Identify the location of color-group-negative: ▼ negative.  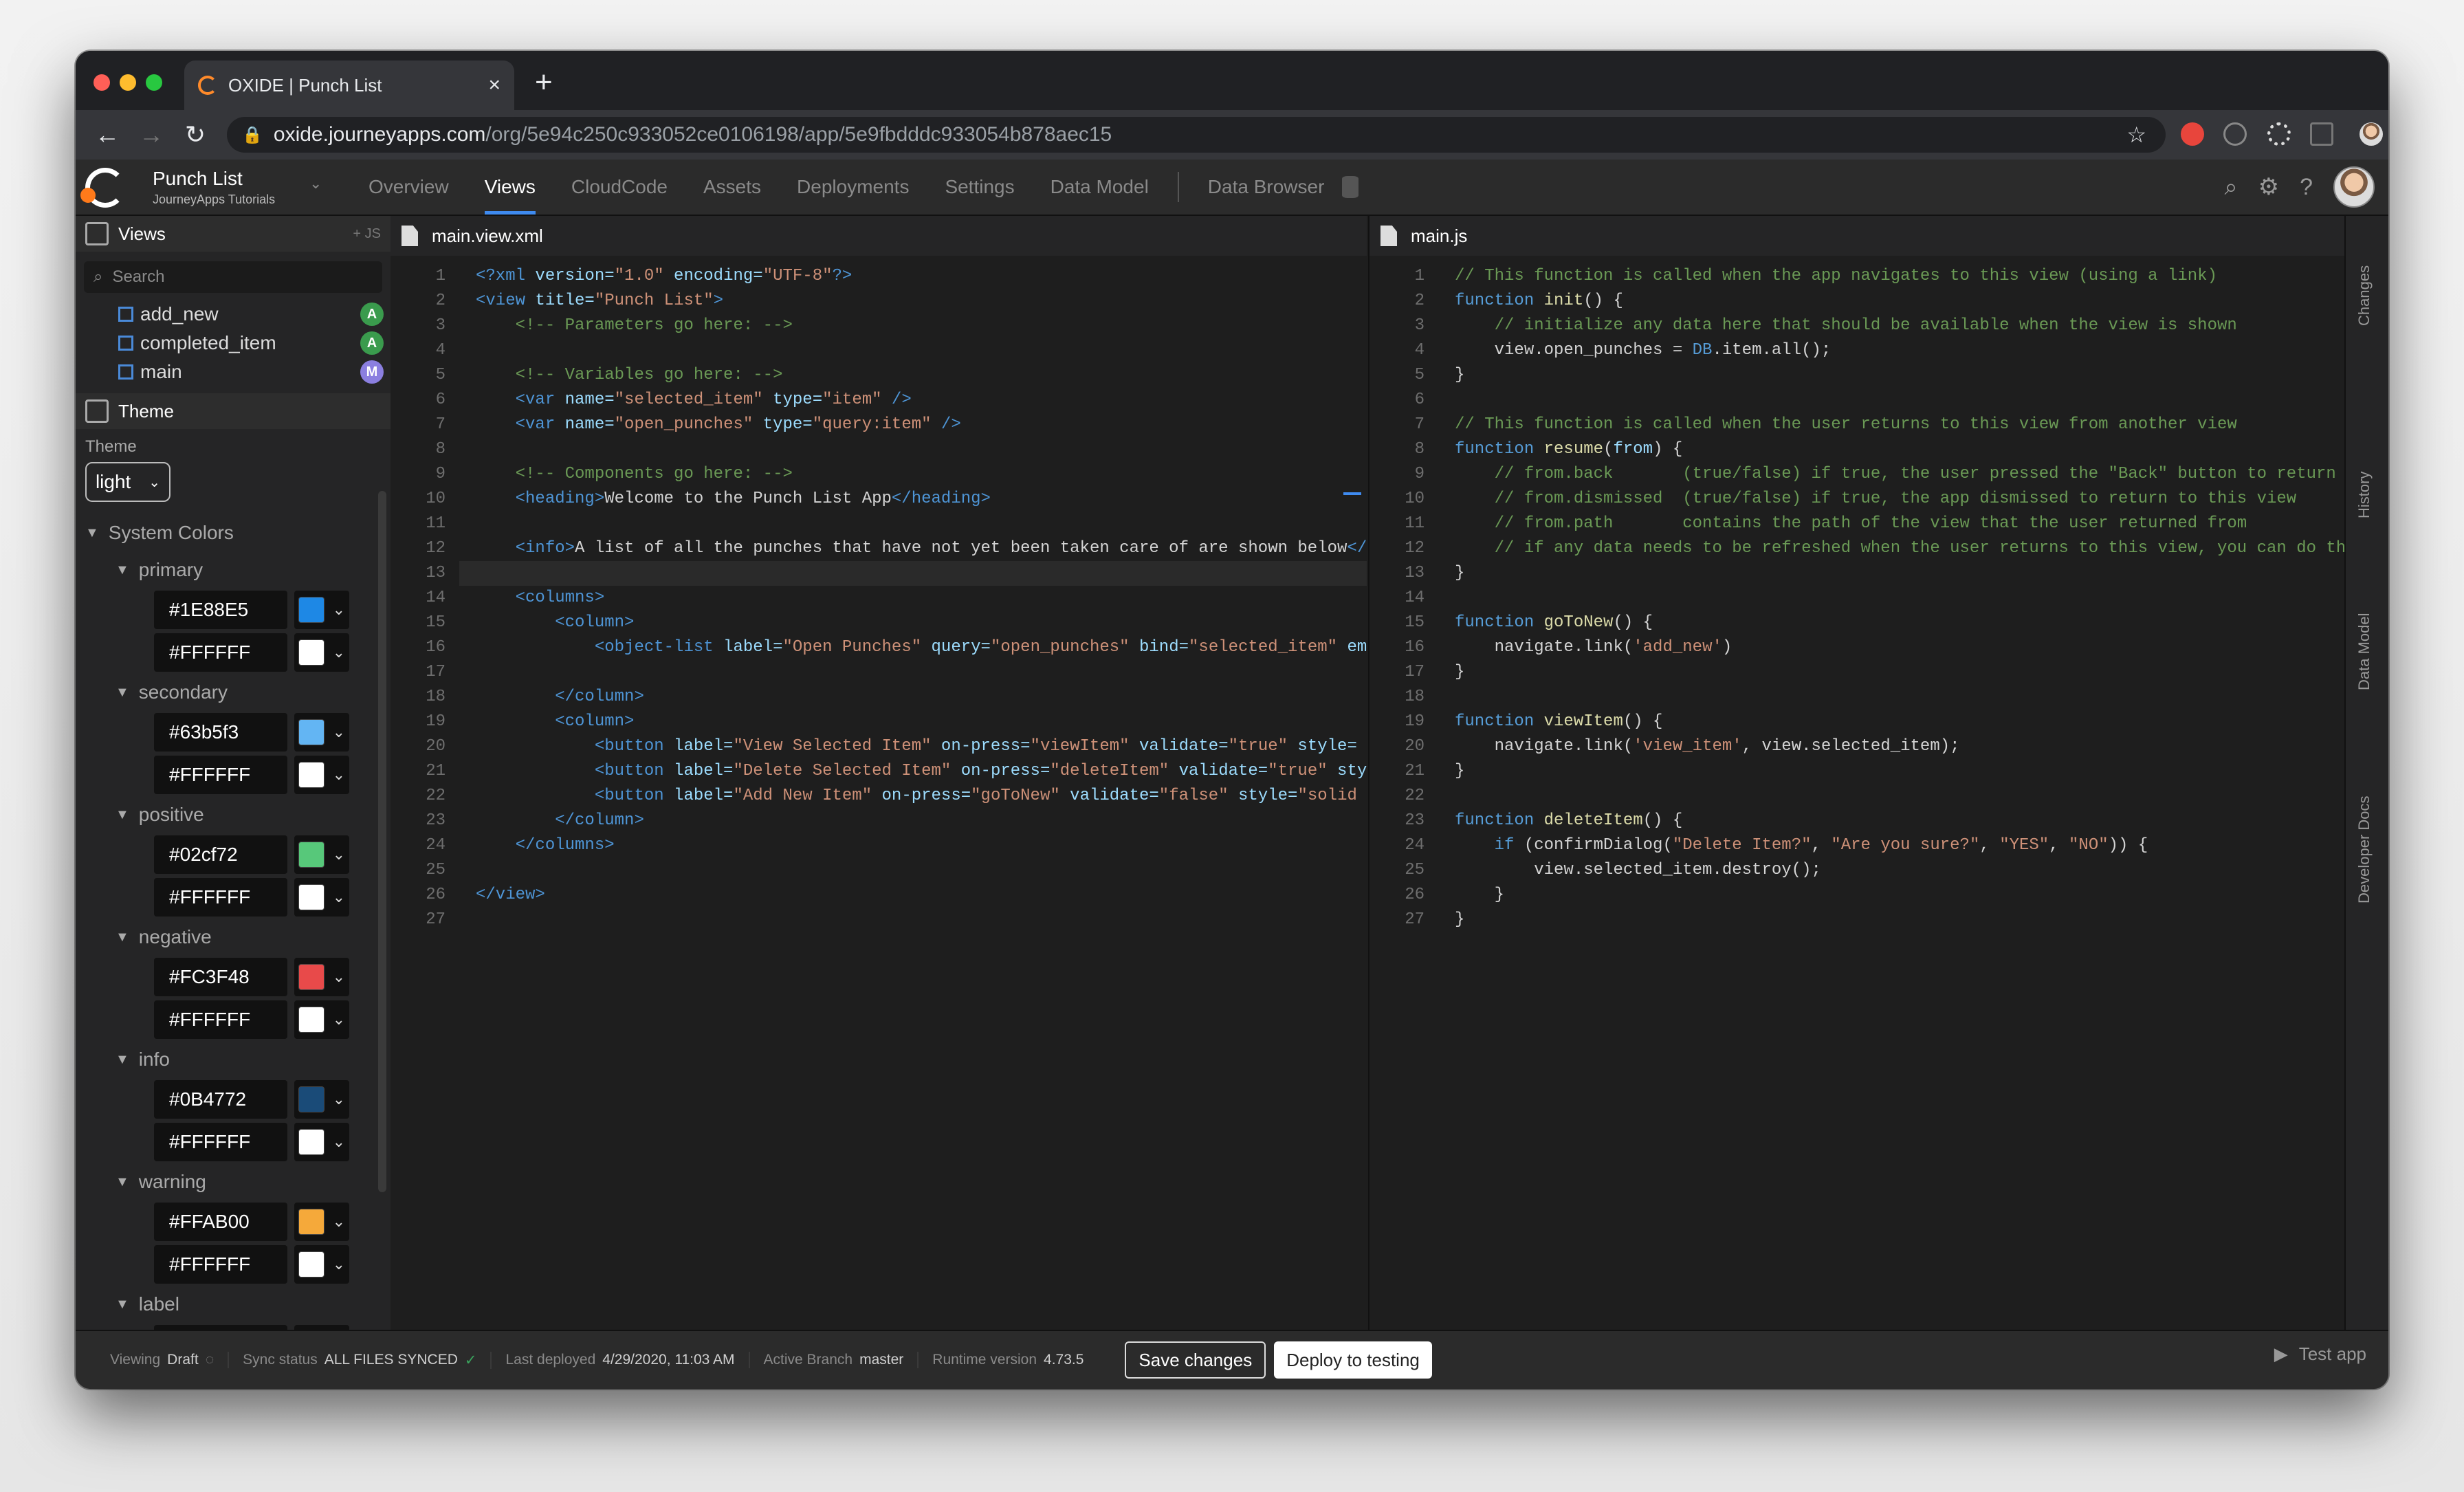
(233, 937).